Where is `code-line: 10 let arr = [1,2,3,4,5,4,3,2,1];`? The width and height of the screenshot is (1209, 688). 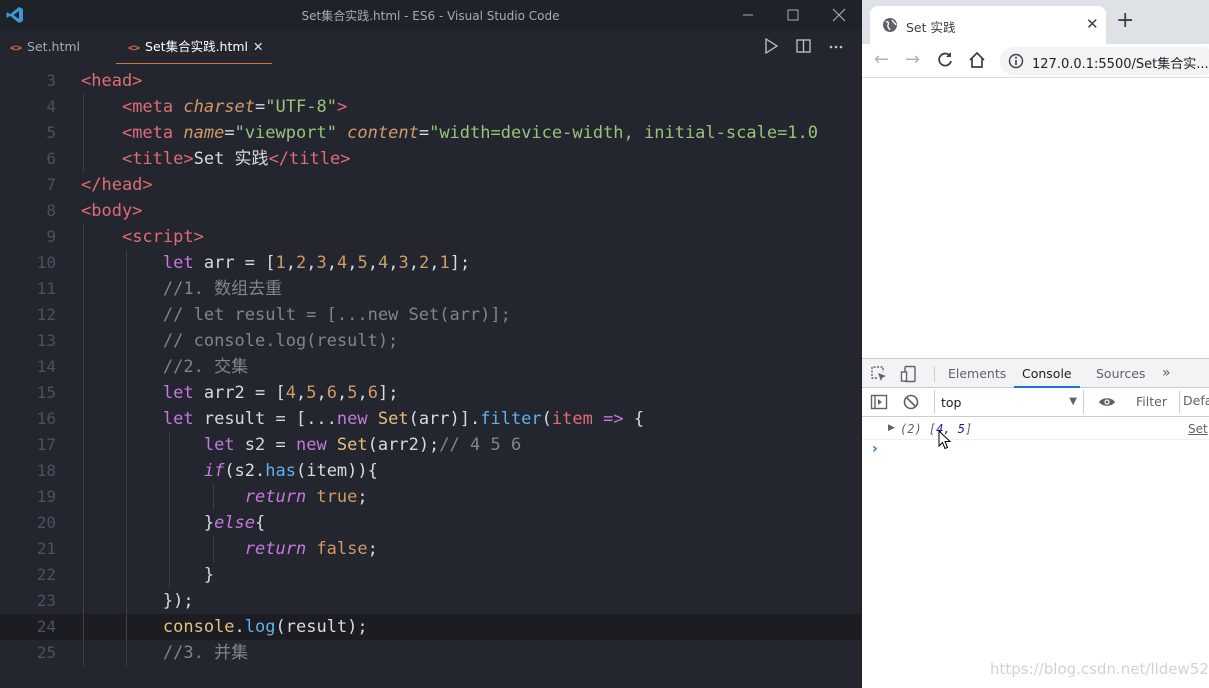 code-line: 10 let arr = [1,2,3,4,5,4,3,2,1]; is located at coordinates (430, 263).